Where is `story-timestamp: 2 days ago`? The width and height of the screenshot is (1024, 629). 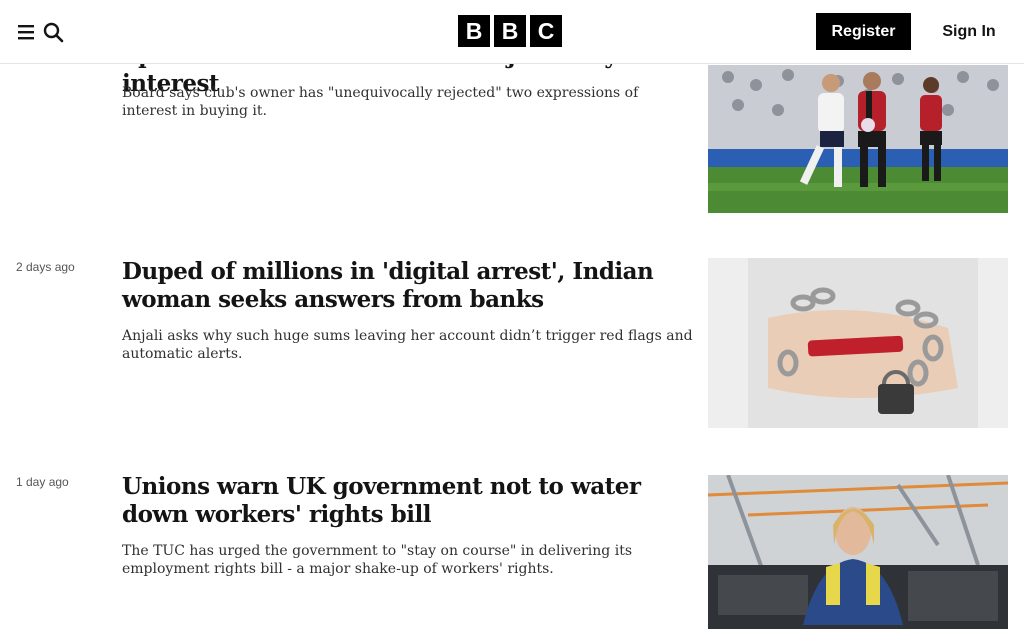
story-timestamp: 2 days ago is located at coordinates (45, 267).